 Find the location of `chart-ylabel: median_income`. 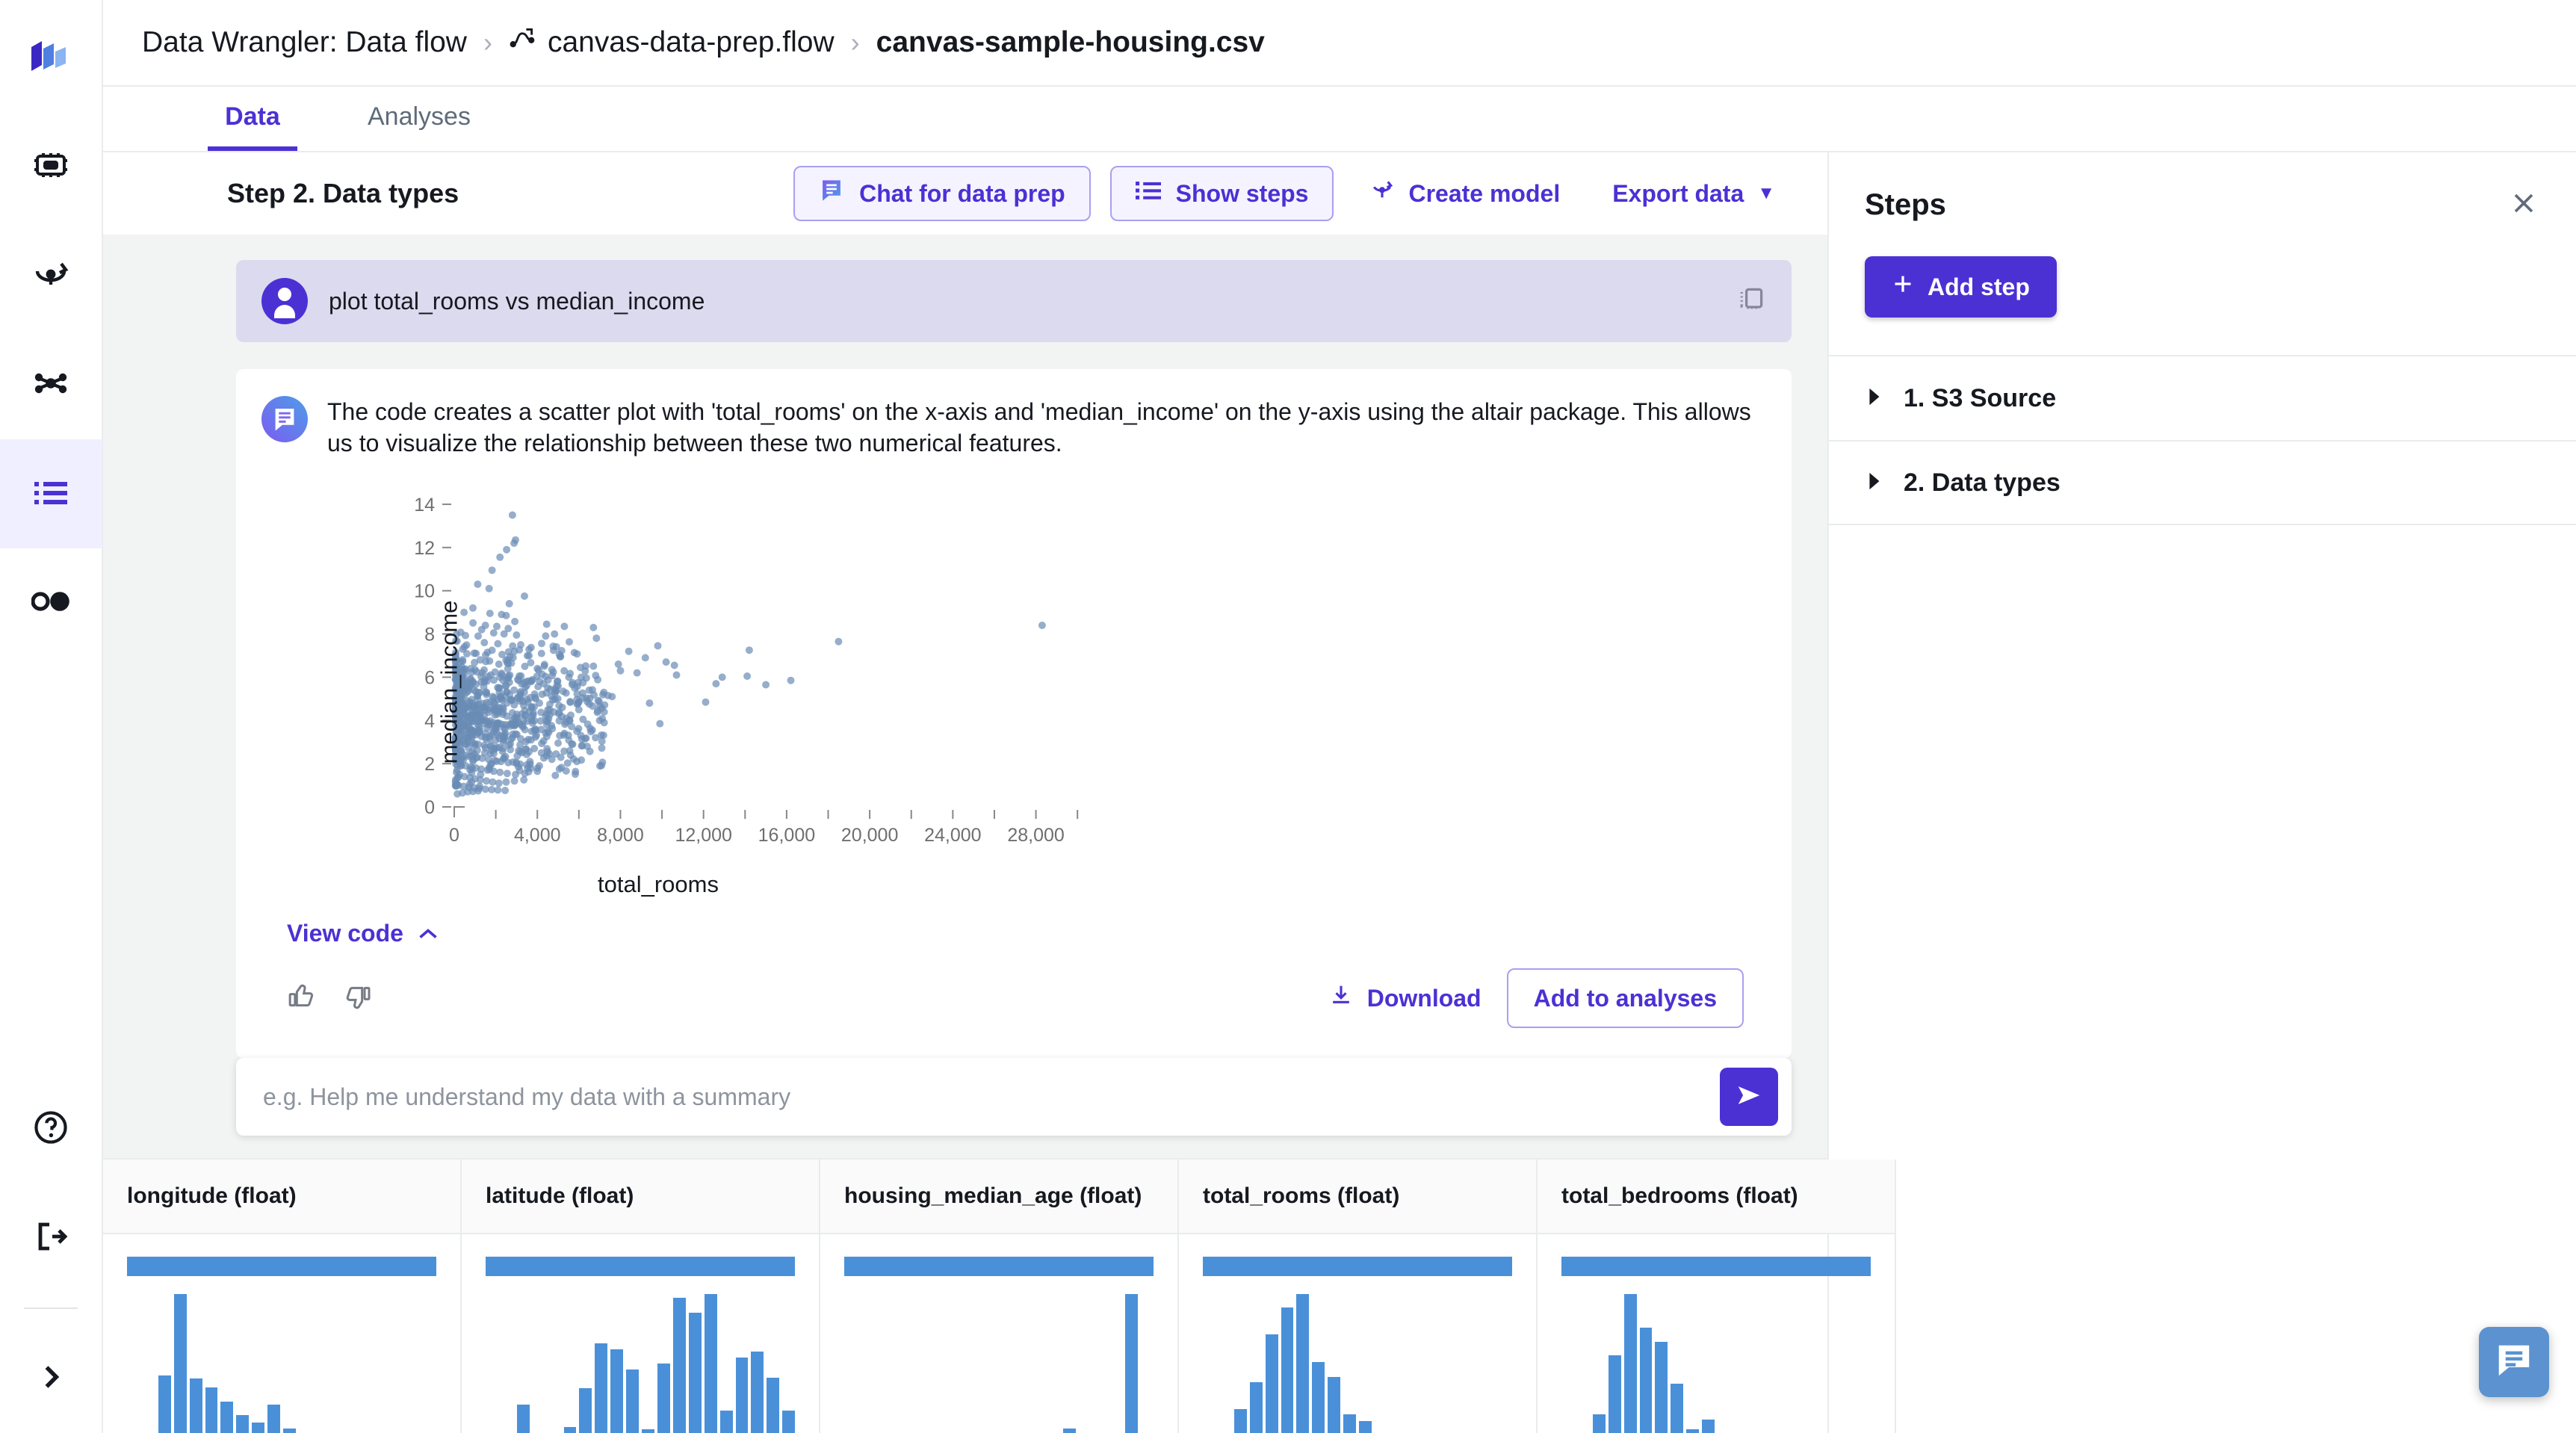

chart-ylabel: median_income is located at coordinates (449, 683).